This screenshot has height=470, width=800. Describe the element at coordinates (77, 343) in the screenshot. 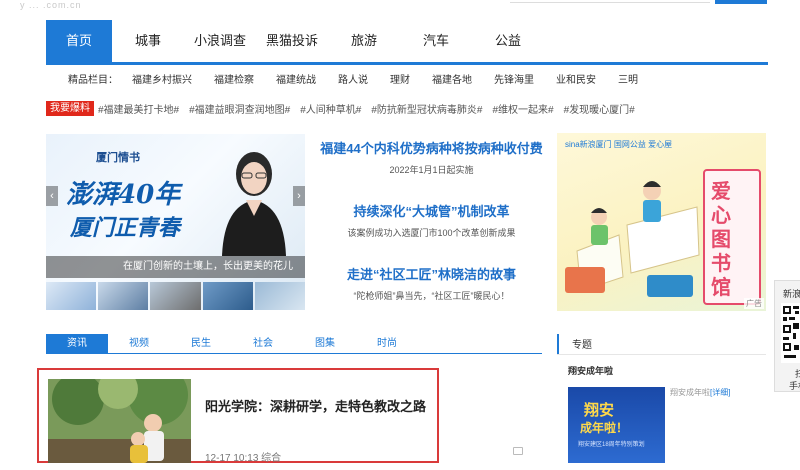

I see `tab-news: 资讯` at that location.